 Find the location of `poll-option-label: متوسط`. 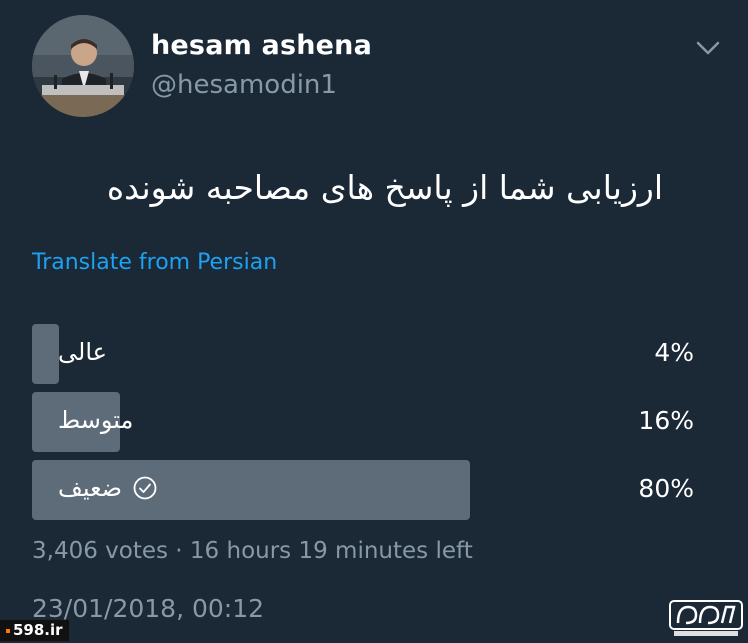

poll-option-label: متوسط is located at coordinates (96, 420).